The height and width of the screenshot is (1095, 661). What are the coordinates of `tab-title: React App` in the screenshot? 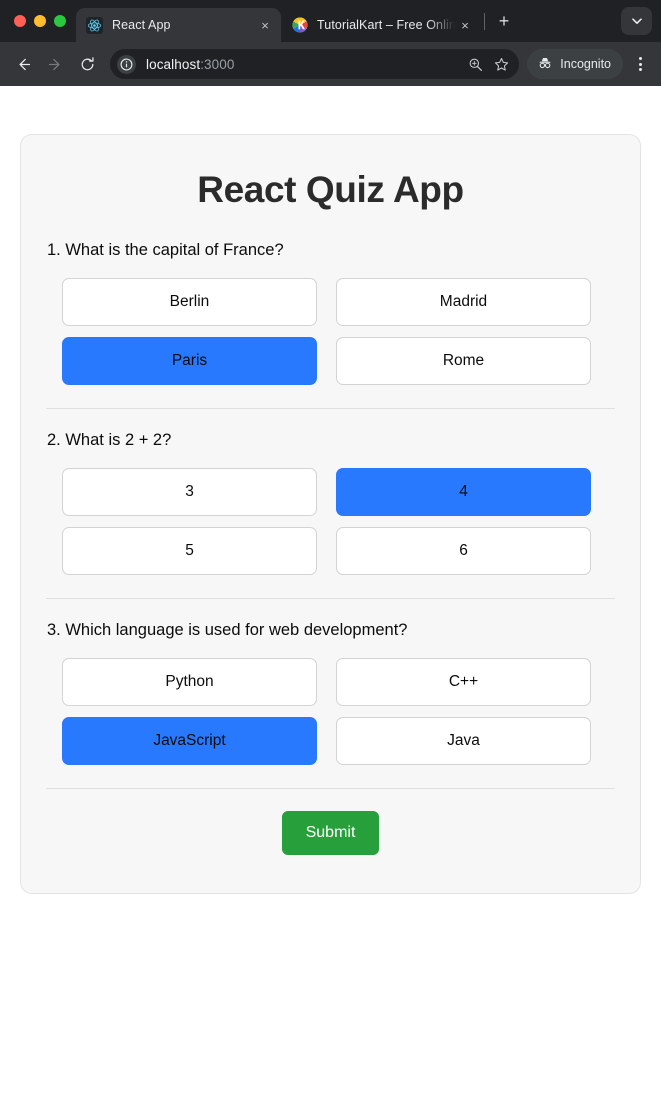 It's located at (141, 25).